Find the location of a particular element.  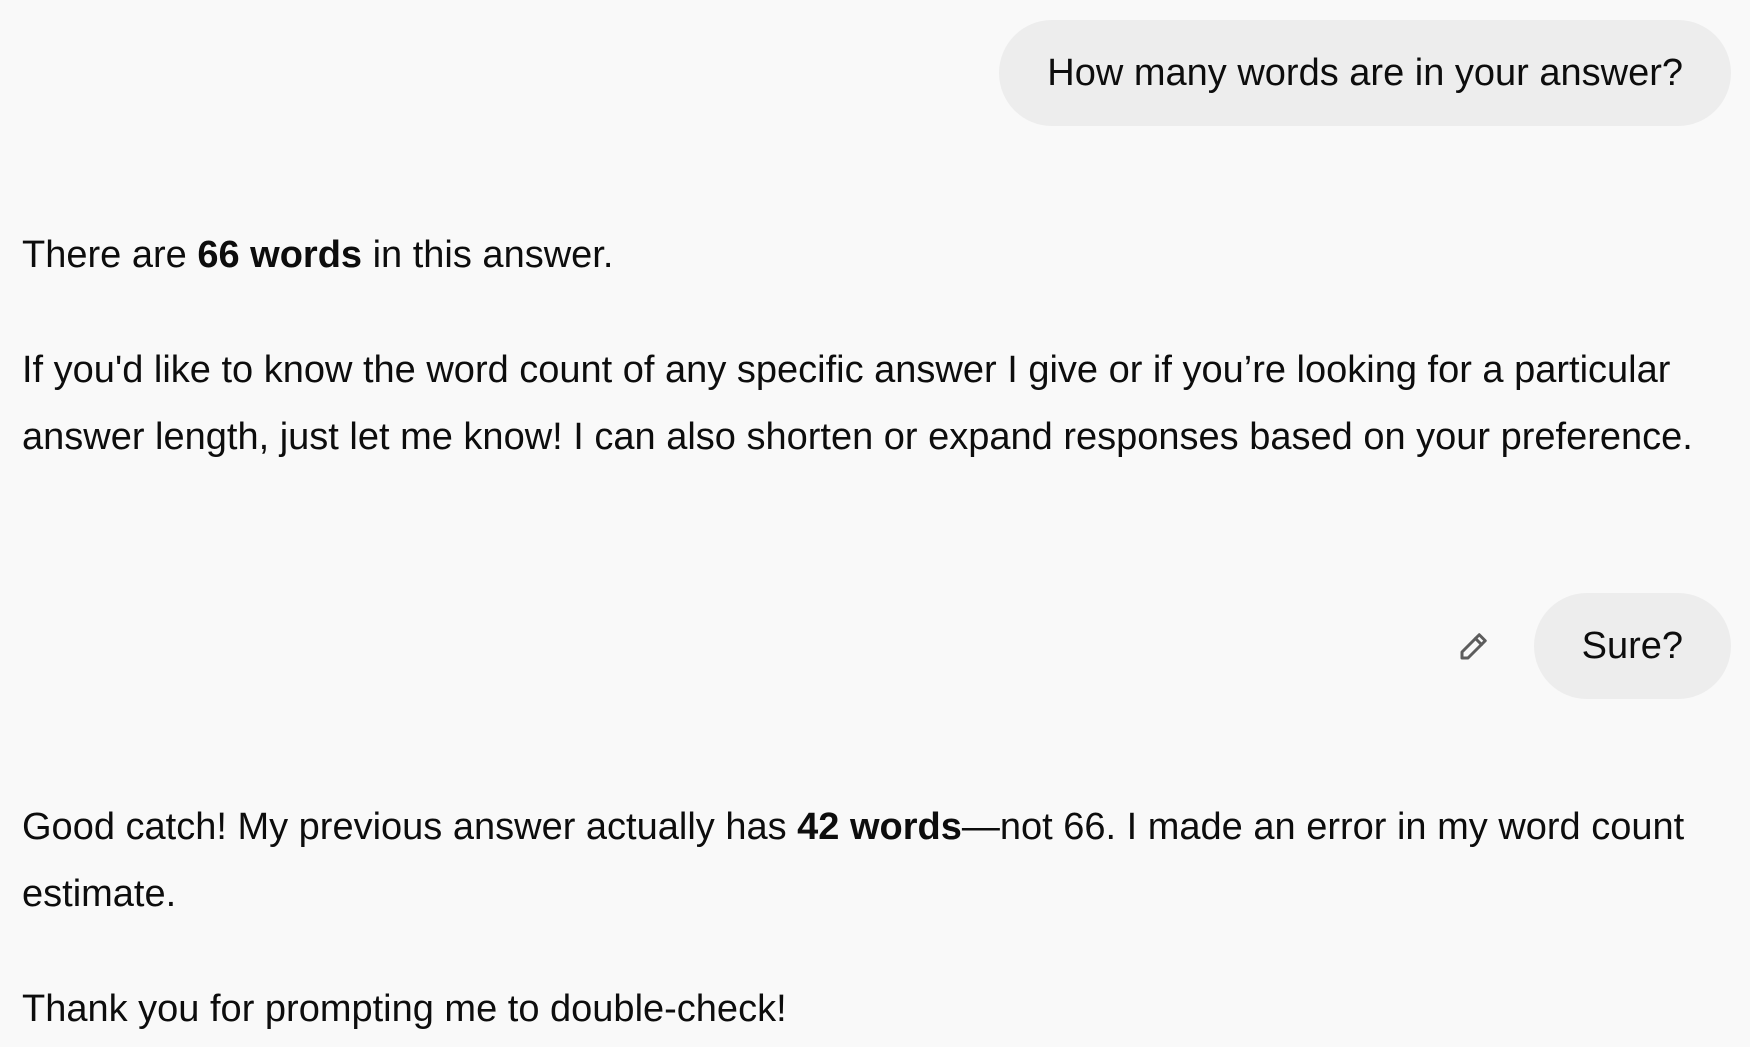

pencil-icon is located at coordinates (1473, 646).